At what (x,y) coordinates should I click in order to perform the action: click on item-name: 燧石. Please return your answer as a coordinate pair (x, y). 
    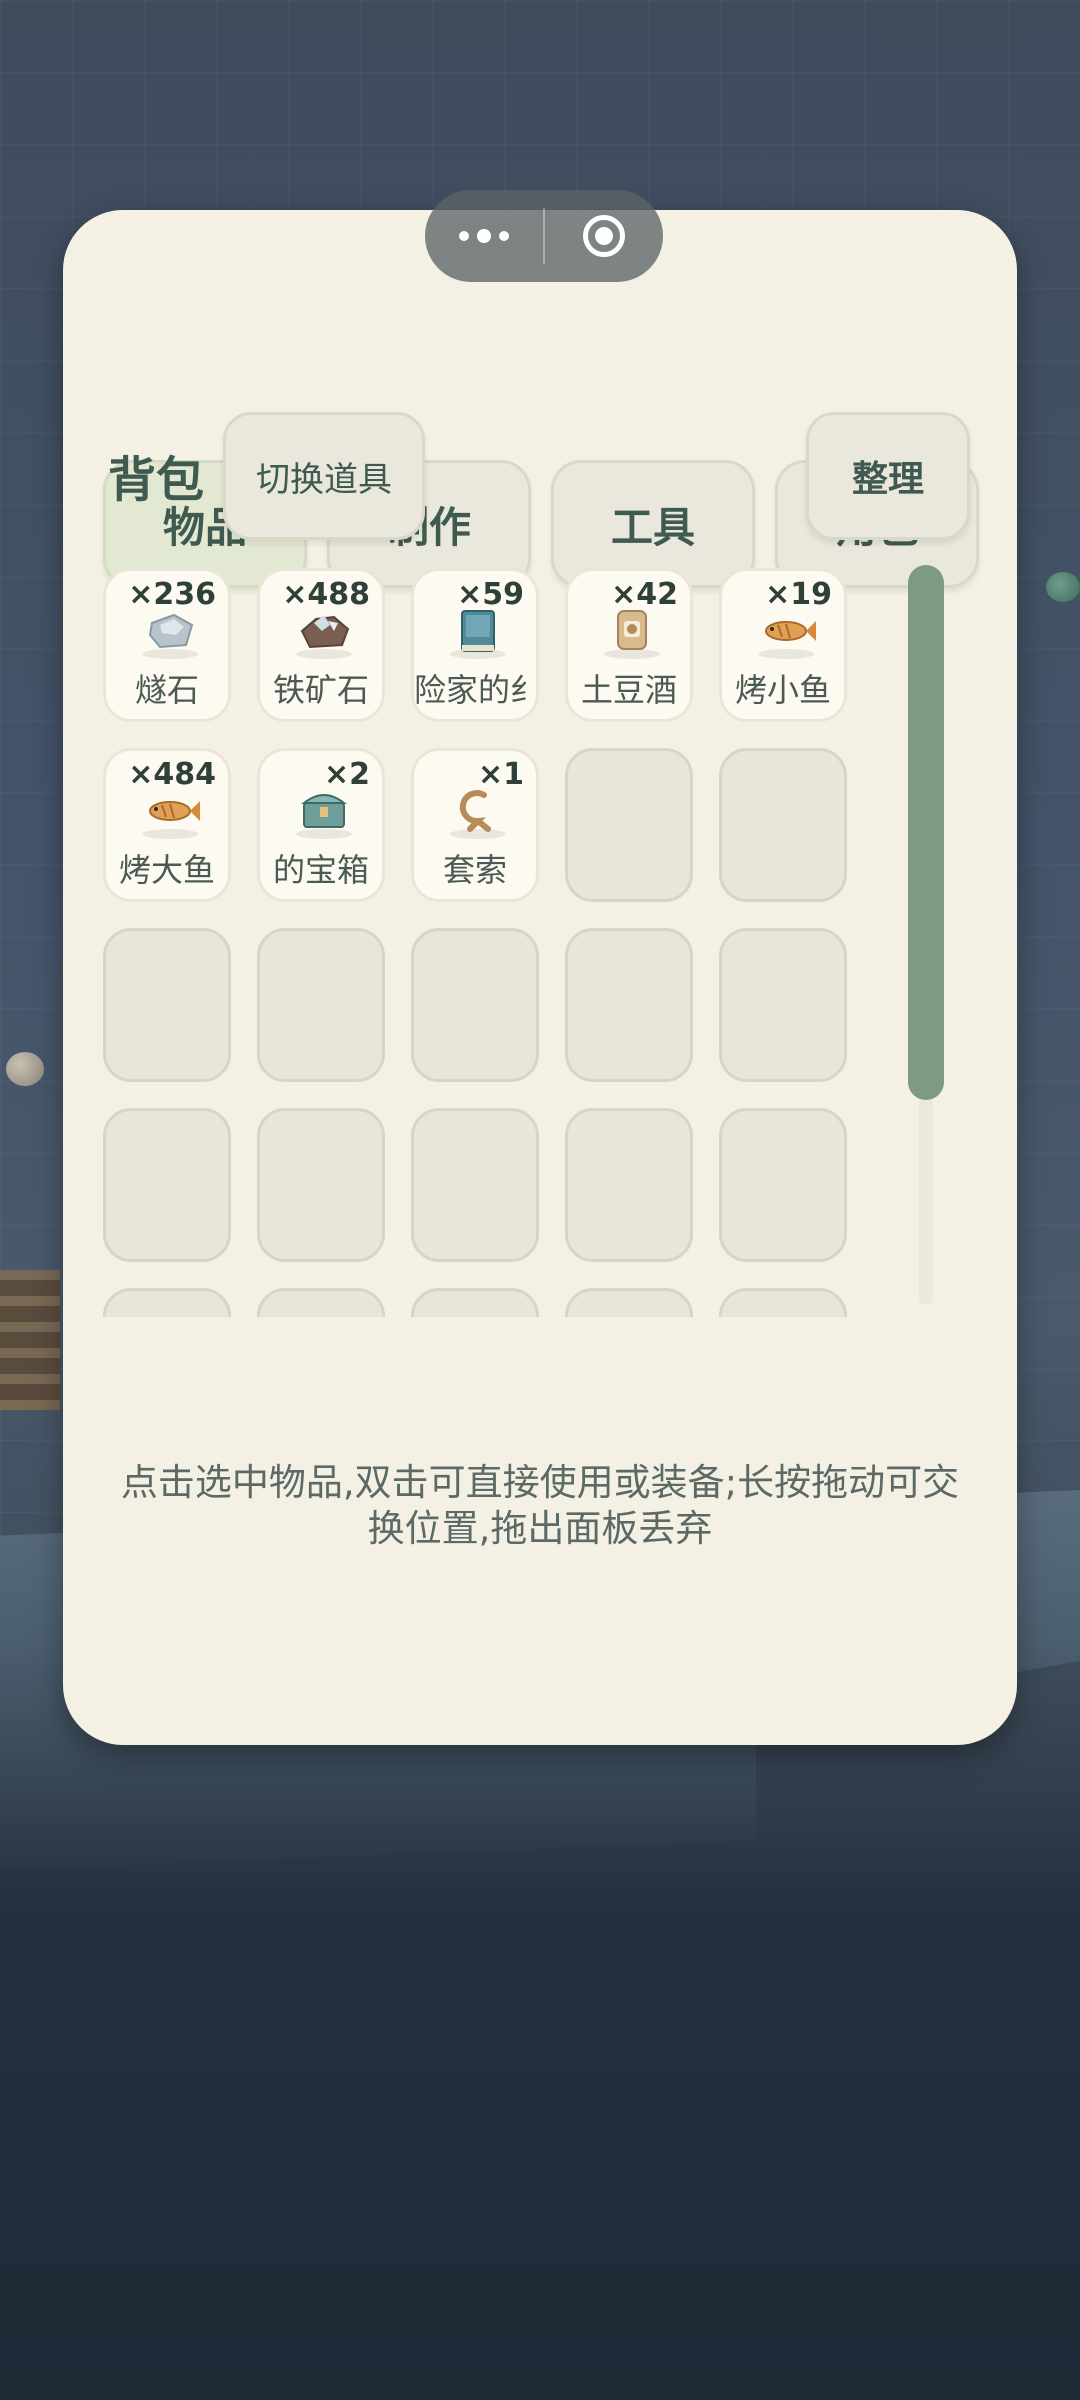
    Looking at the image, I should click on (166, 690).